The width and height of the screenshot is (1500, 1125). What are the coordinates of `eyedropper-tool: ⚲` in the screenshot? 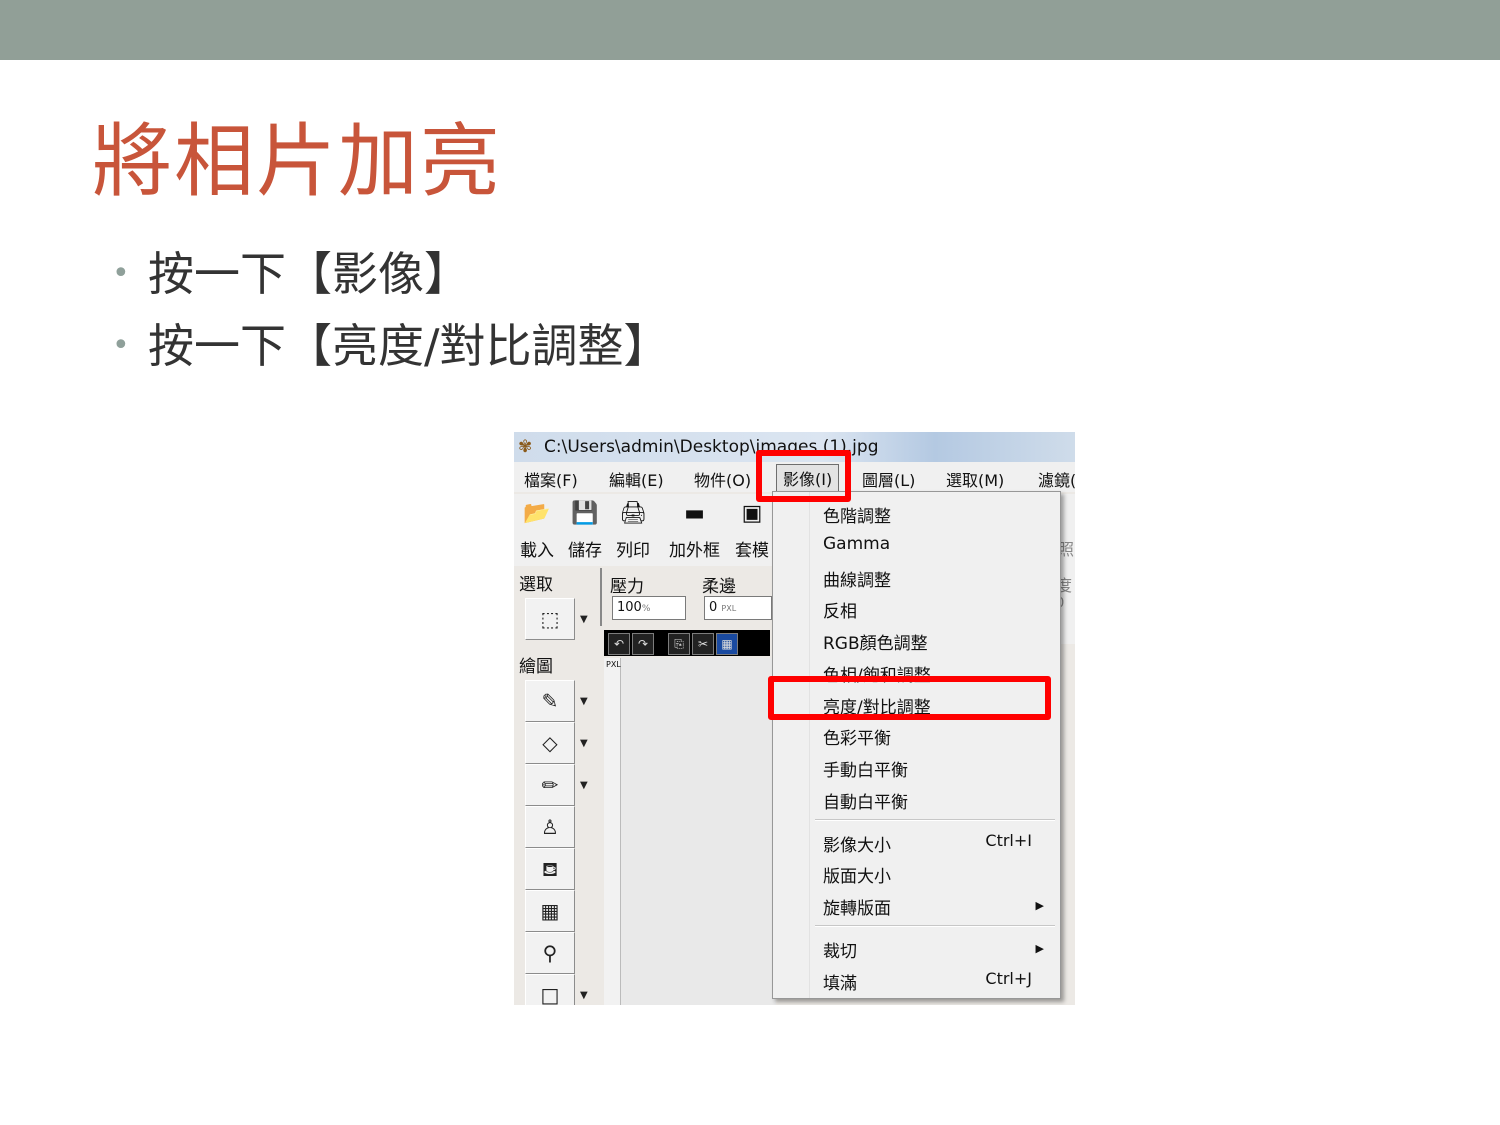 It's located at (550, 953).